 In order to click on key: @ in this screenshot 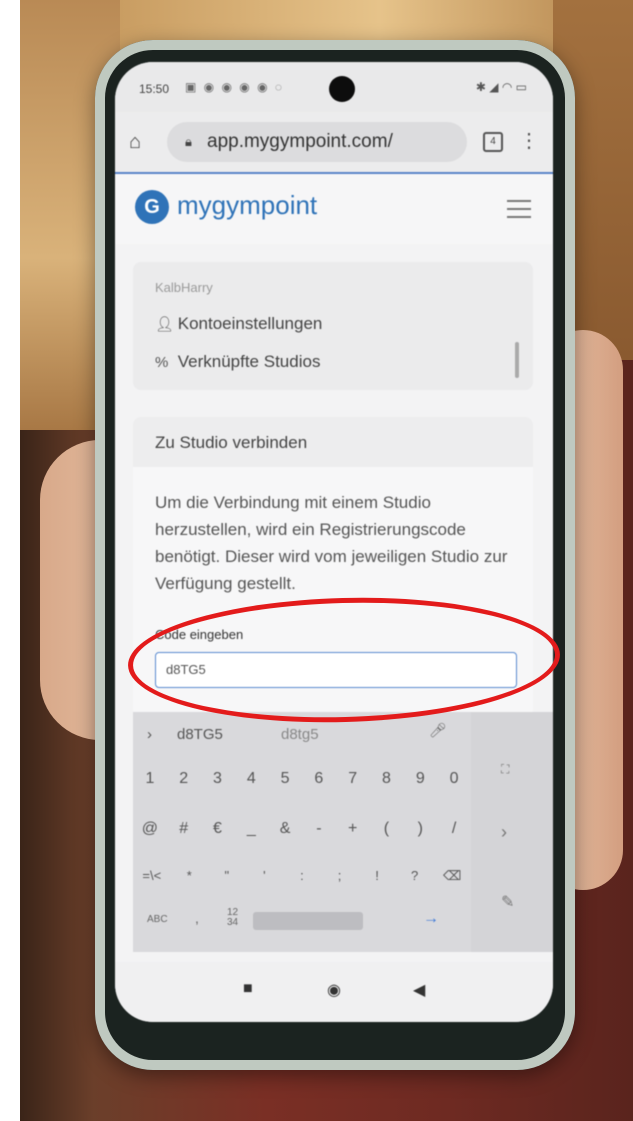, I will do `click(150, 836)`.